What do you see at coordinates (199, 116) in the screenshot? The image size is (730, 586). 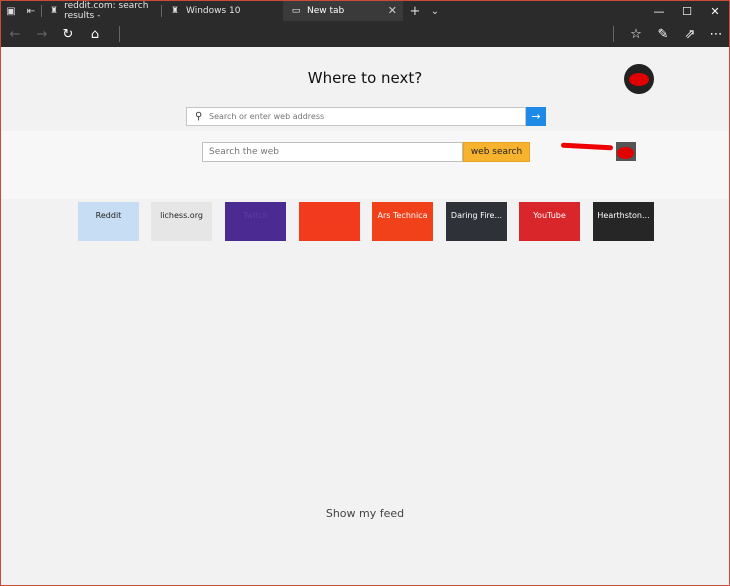 I see `search-icon: ⚲` at bounding box center [199, 116].